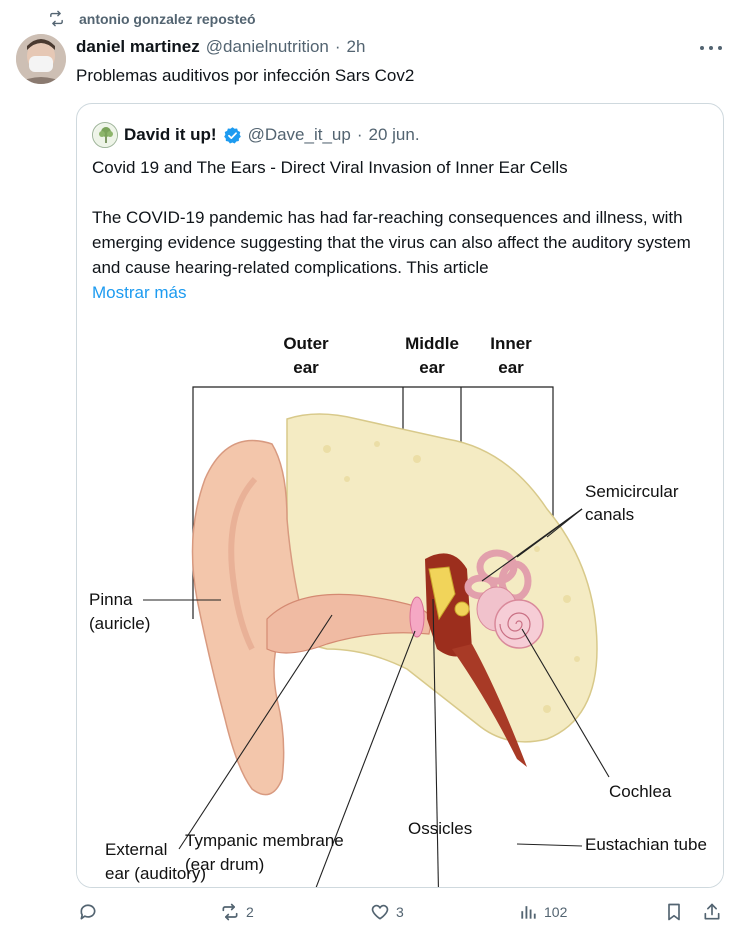 This screenshot has height=950, width=746. I want to click on share-icon, so click(712, 911).